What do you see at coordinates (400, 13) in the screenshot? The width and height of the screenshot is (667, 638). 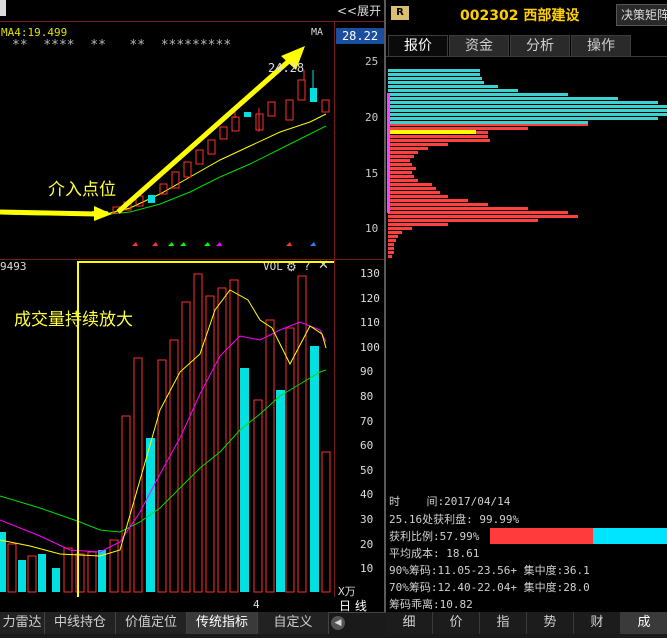 I see `stock-badge: R` at bounding box center [400, 13].